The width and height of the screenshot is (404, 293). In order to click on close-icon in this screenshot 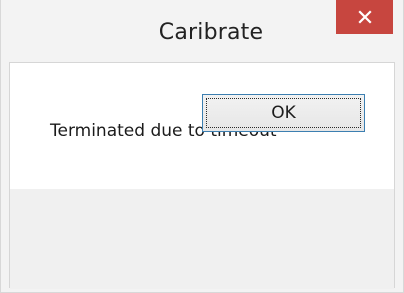, I will do `click(364, 17)`.